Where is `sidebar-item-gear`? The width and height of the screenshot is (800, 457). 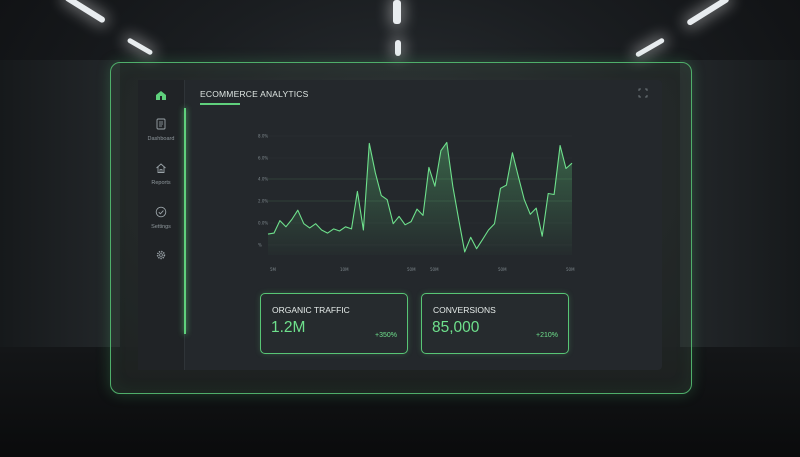
sidebar-item-gear is located at coordinates (161, 255).